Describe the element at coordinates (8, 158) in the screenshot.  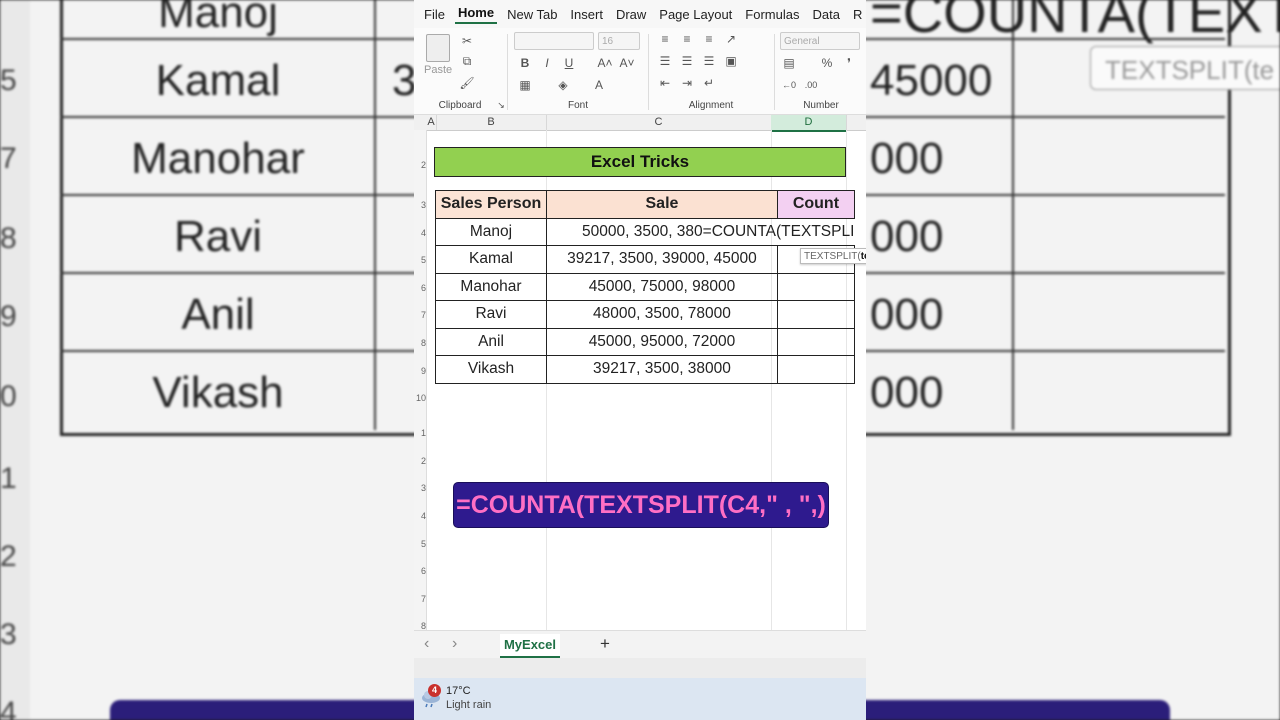
I see `bg-row-number: 7` at that location.